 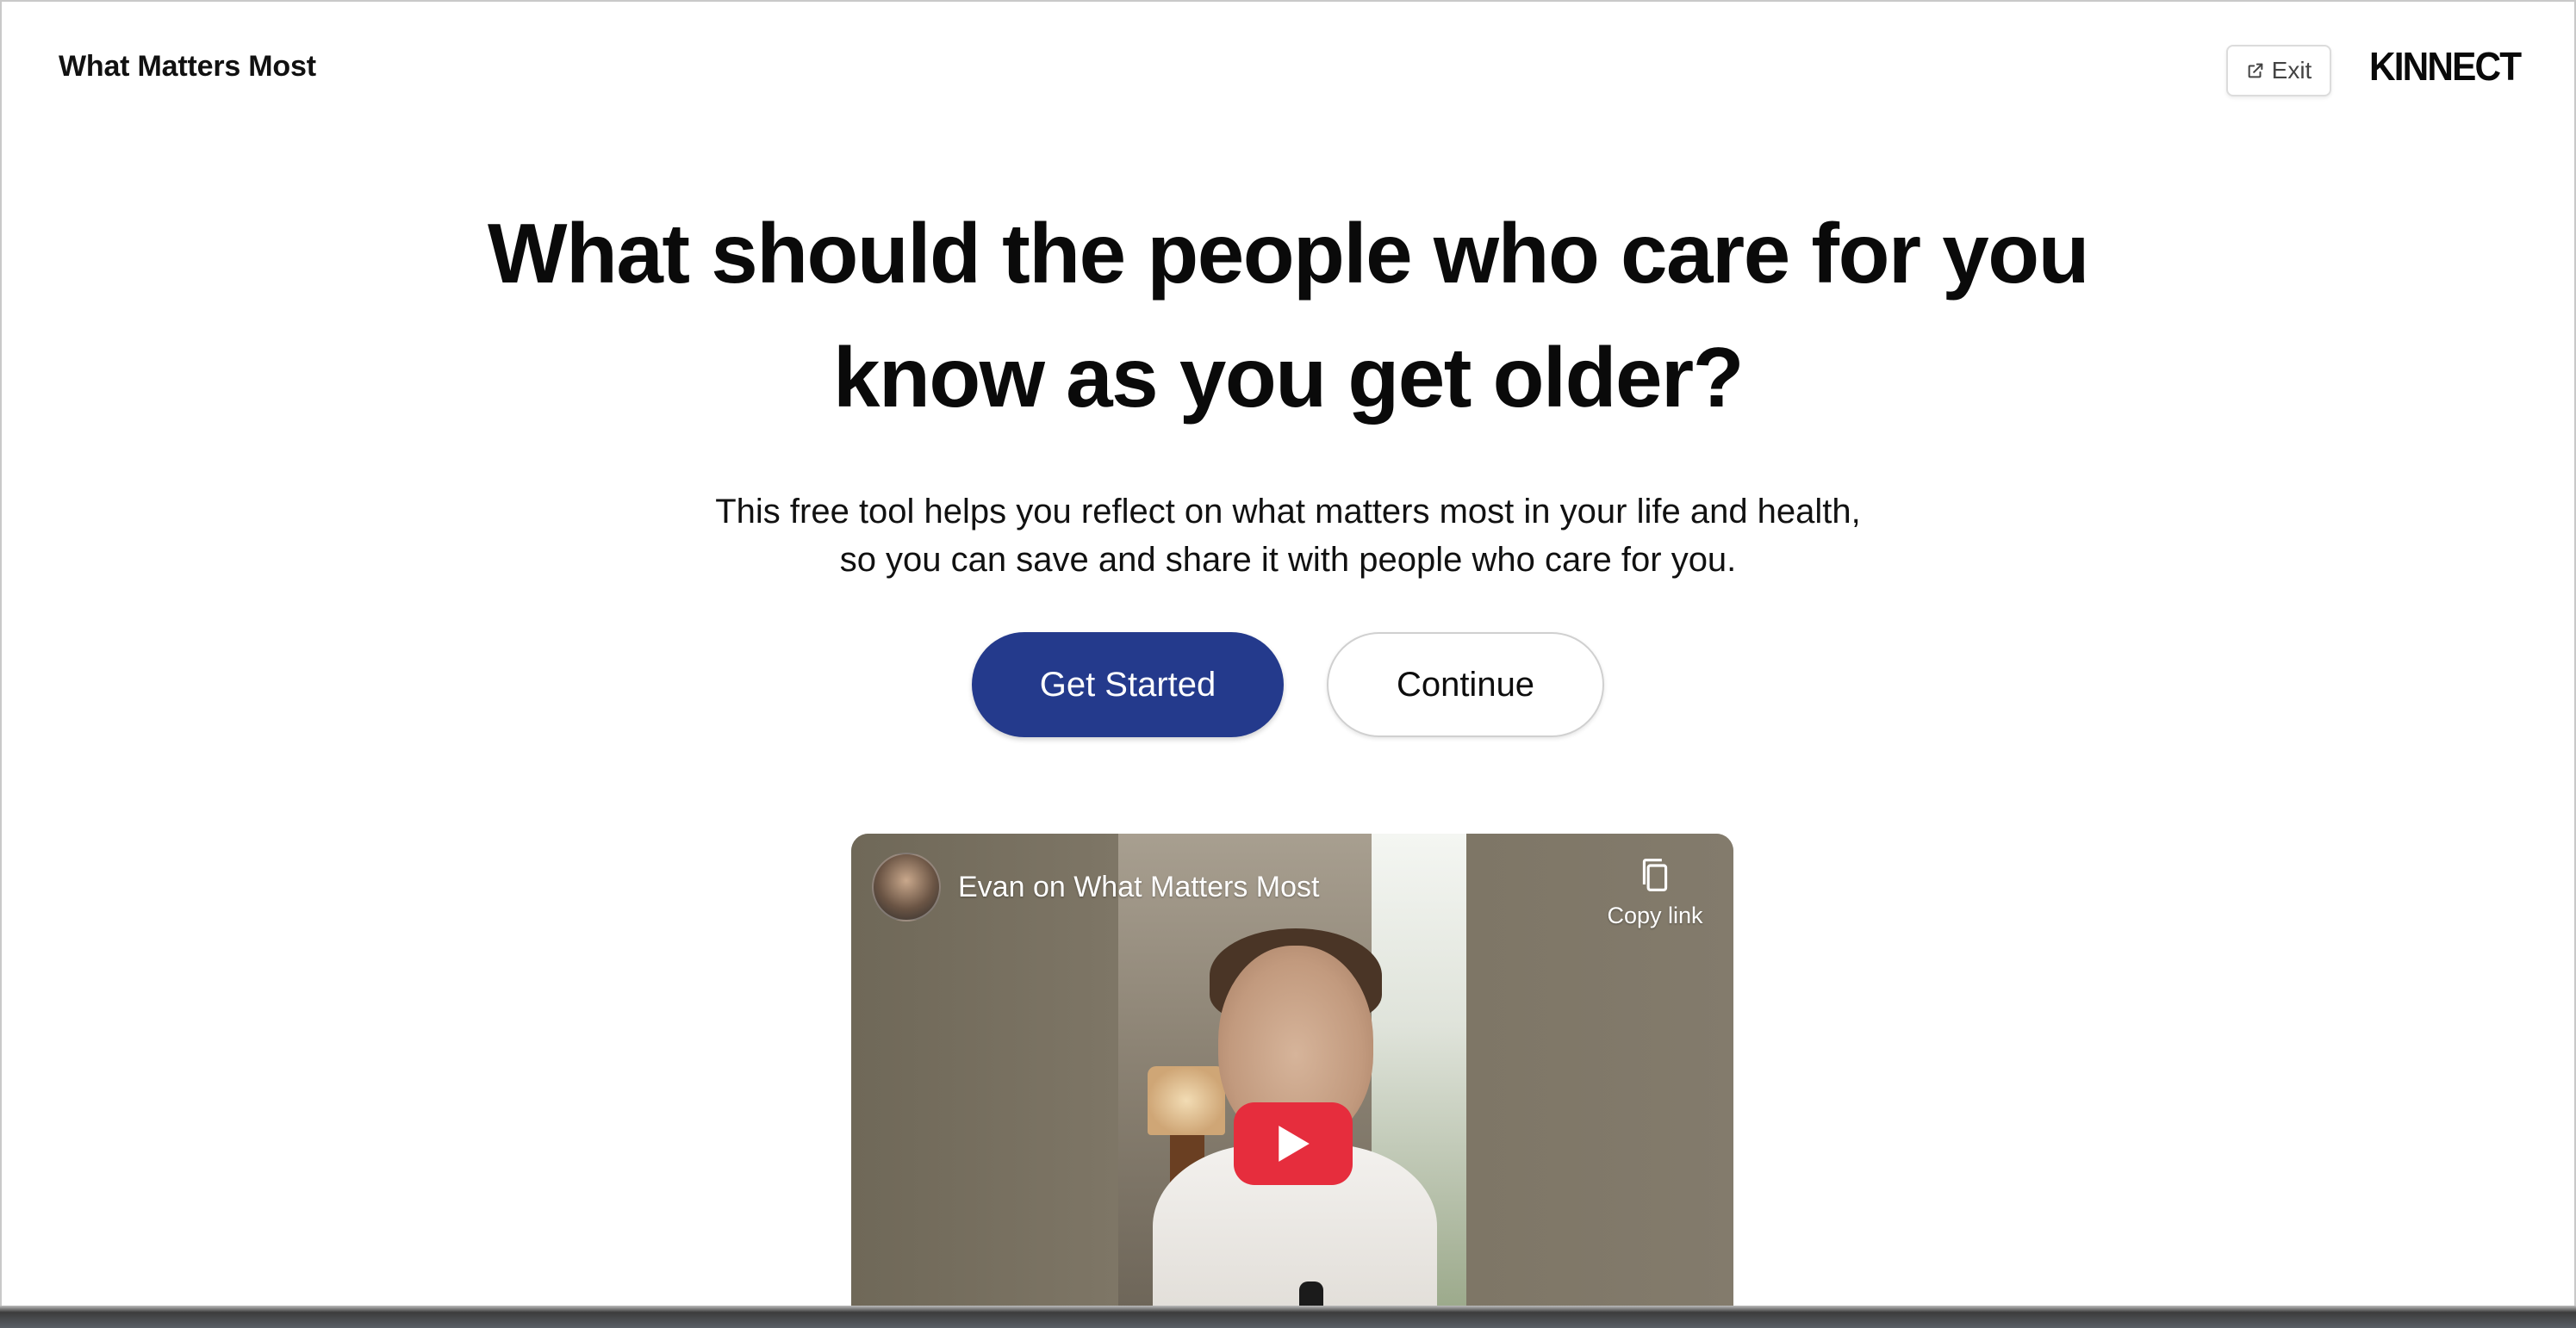 What do you see at coordinates (1655, 875) in the screenshot?
I see `copy-icon` at bounding box center [1655, 875].